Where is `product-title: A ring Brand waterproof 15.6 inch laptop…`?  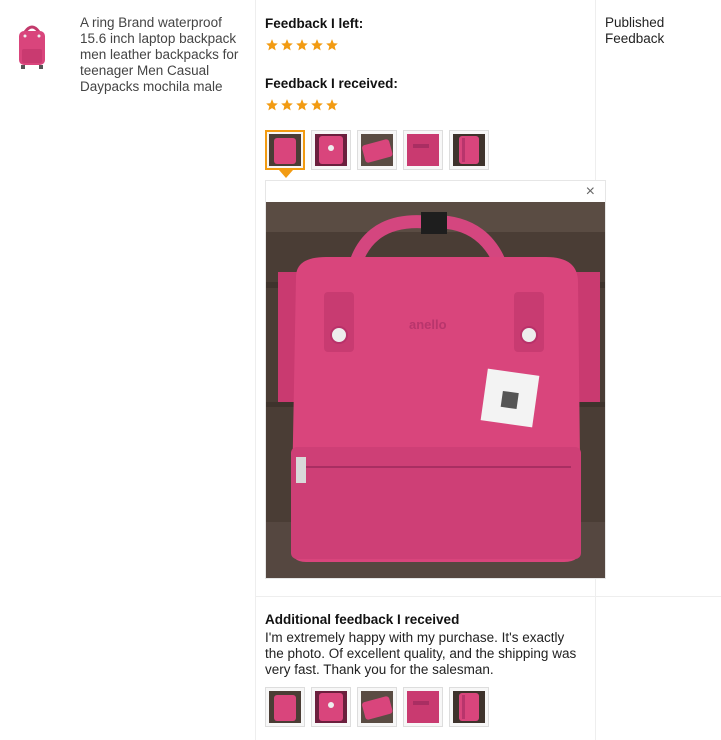 product-title: A ring Brand waterproof 15.6 inch laptop… is located at coordinates (165, 55).